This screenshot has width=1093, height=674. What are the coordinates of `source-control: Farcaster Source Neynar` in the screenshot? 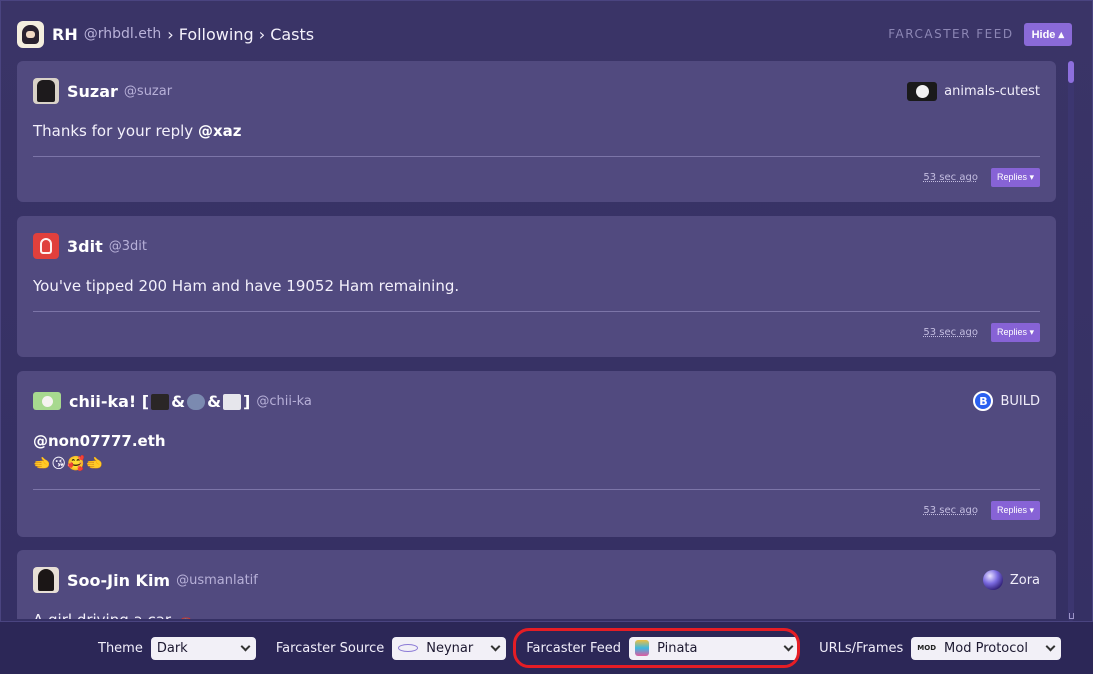 It's located at (391, 648).